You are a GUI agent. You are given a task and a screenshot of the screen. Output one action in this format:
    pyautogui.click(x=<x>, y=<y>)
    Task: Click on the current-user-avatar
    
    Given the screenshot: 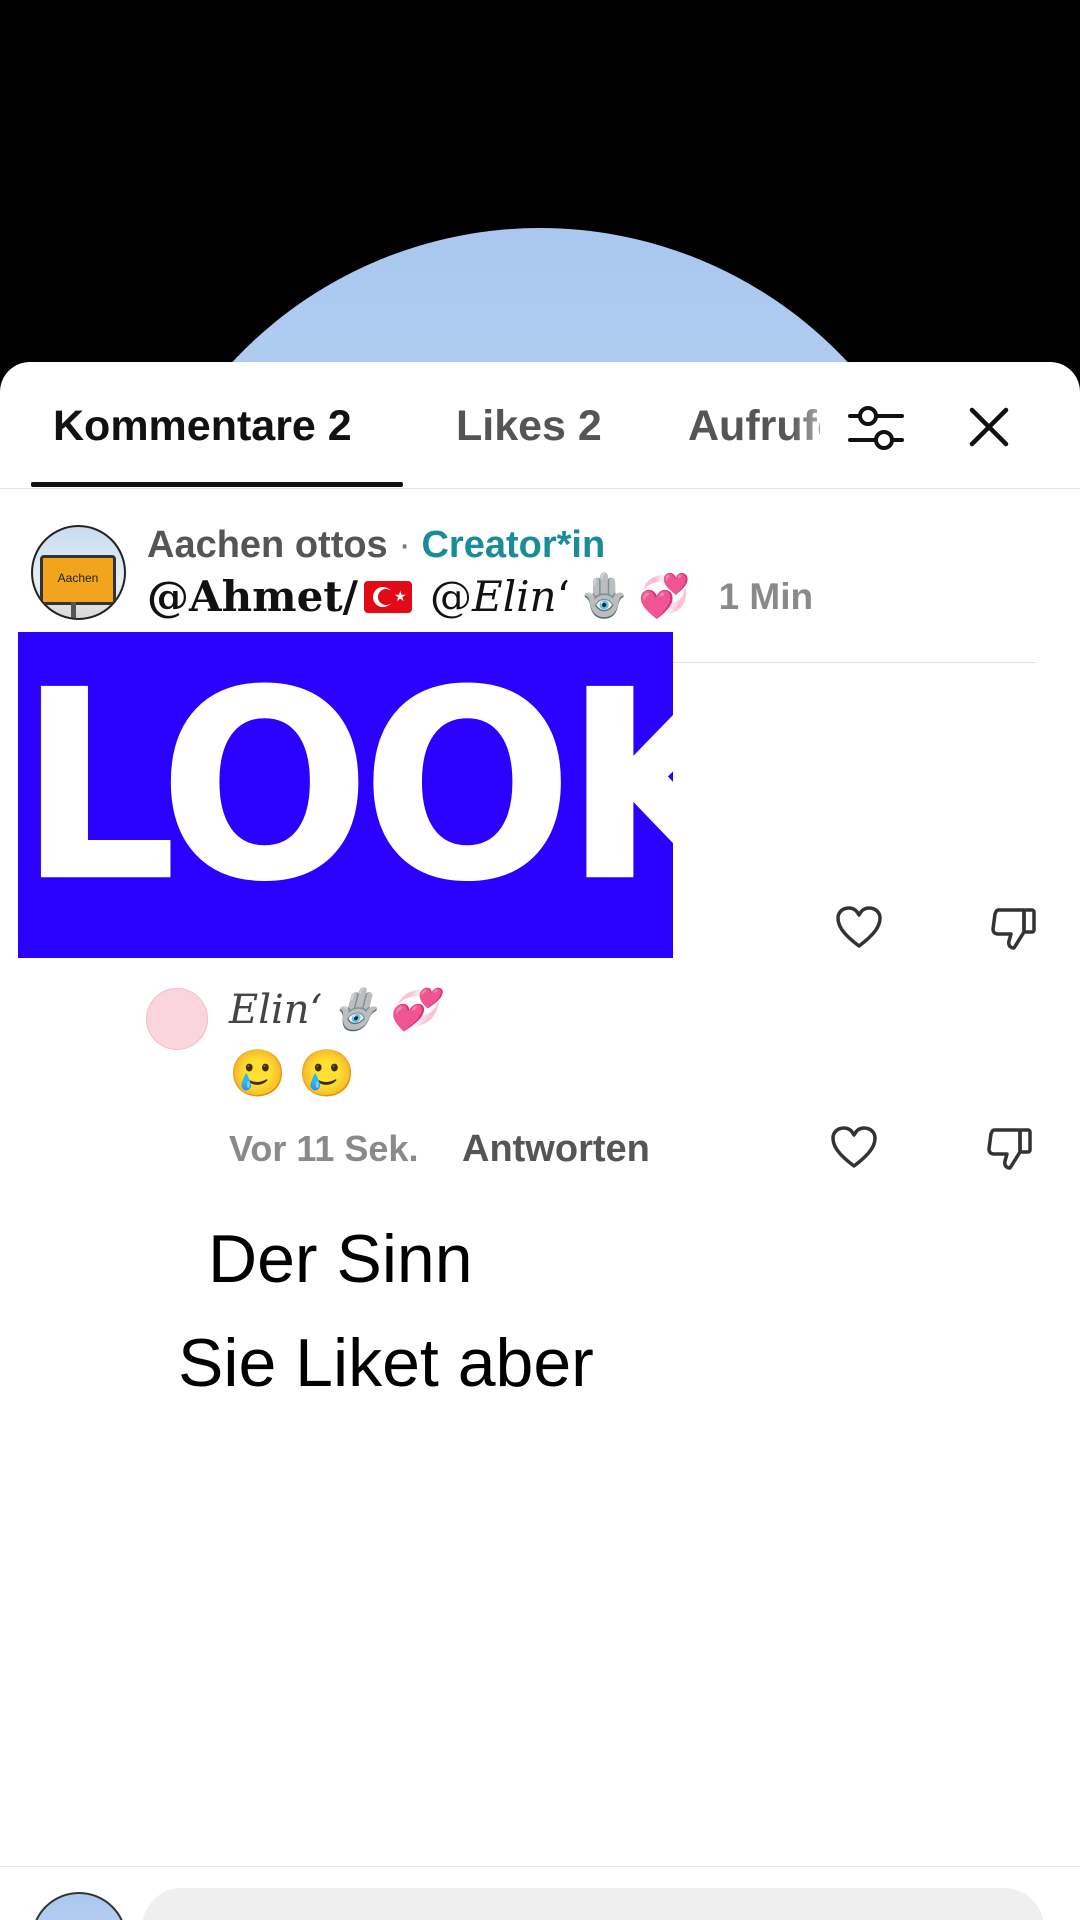 What is the action you would take?
    pyautogui.click(x=79, y=1906)
    